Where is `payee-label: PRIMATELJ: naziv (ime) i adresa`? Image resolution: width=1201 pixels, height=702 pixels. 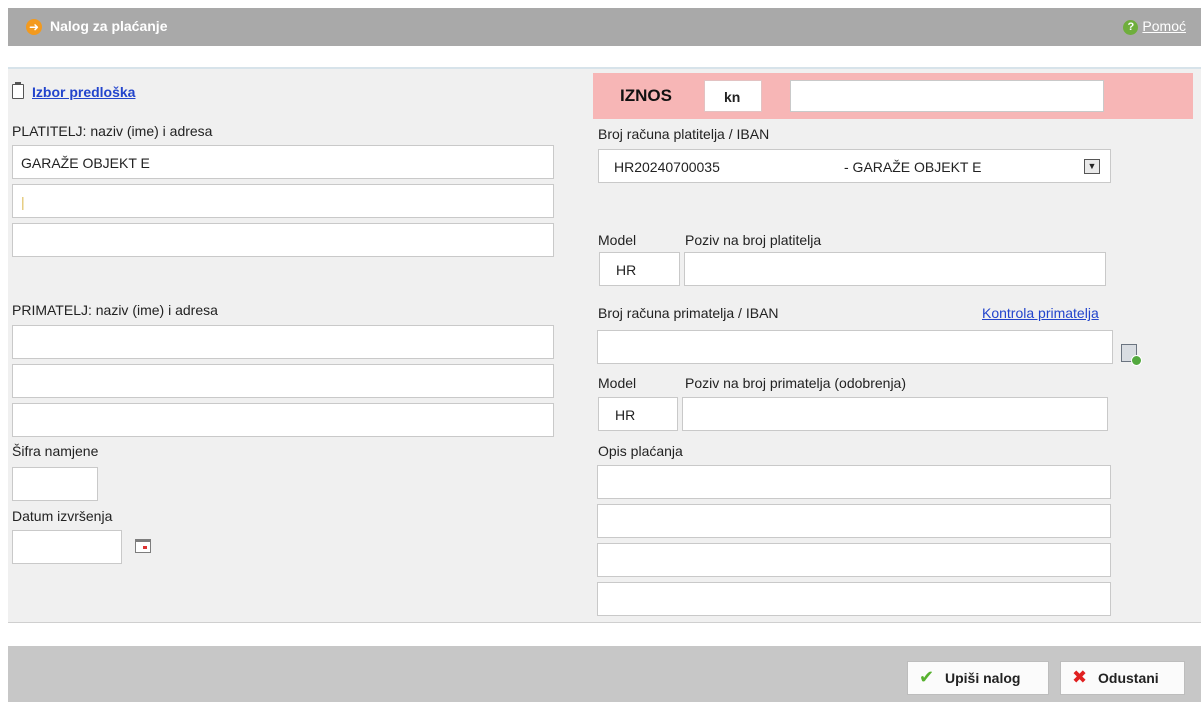
payee-label: PRIMATELJ: naziv (ime) i adresa is located at coordinates (115, 310).